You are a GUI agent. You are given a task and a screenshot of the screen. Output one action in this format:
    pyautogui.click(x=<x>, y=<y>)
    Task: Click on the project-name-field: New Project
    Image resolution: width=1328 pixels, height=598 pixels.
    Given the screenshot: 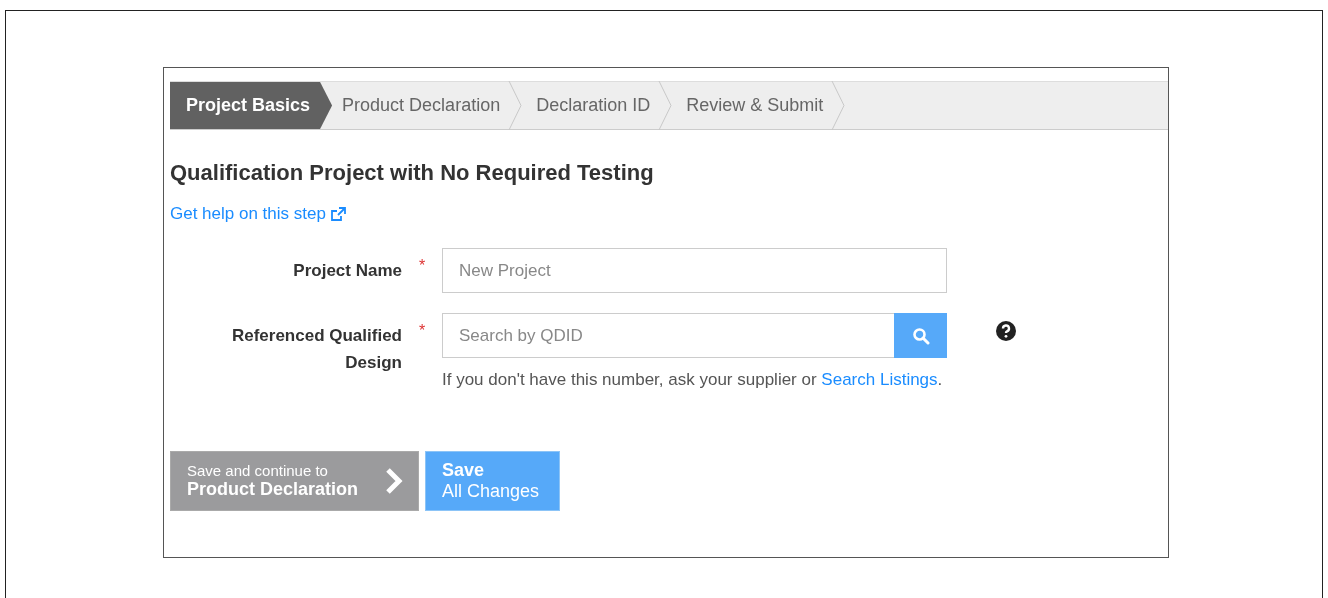 What is the action you would take?
    pyautogui.click(x=694, y=270)
    